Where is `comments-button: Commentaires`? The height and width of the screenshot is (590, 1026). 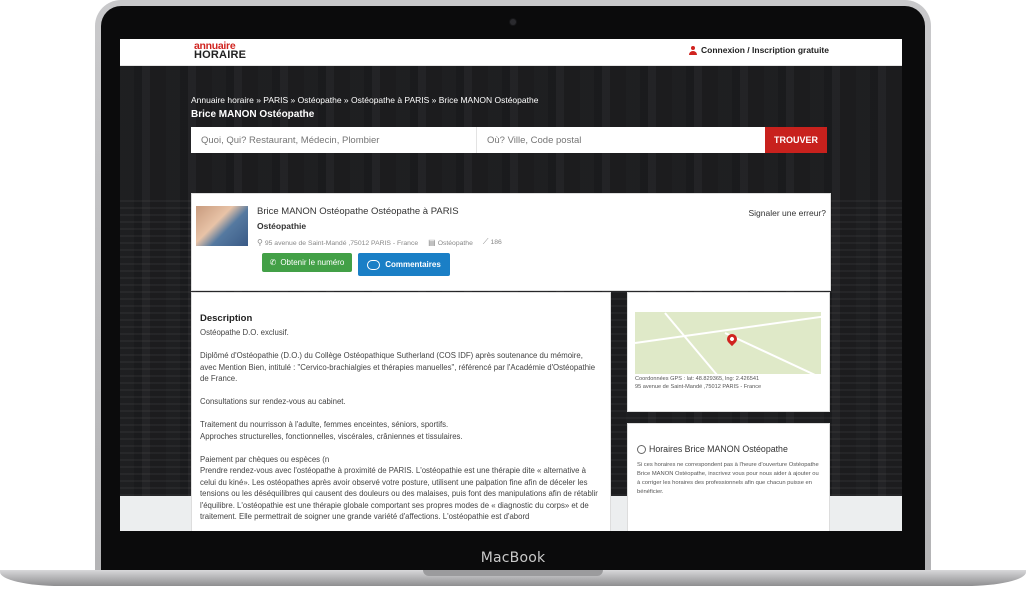
comments-button: Commentaires is located at coordinates (404, 264).